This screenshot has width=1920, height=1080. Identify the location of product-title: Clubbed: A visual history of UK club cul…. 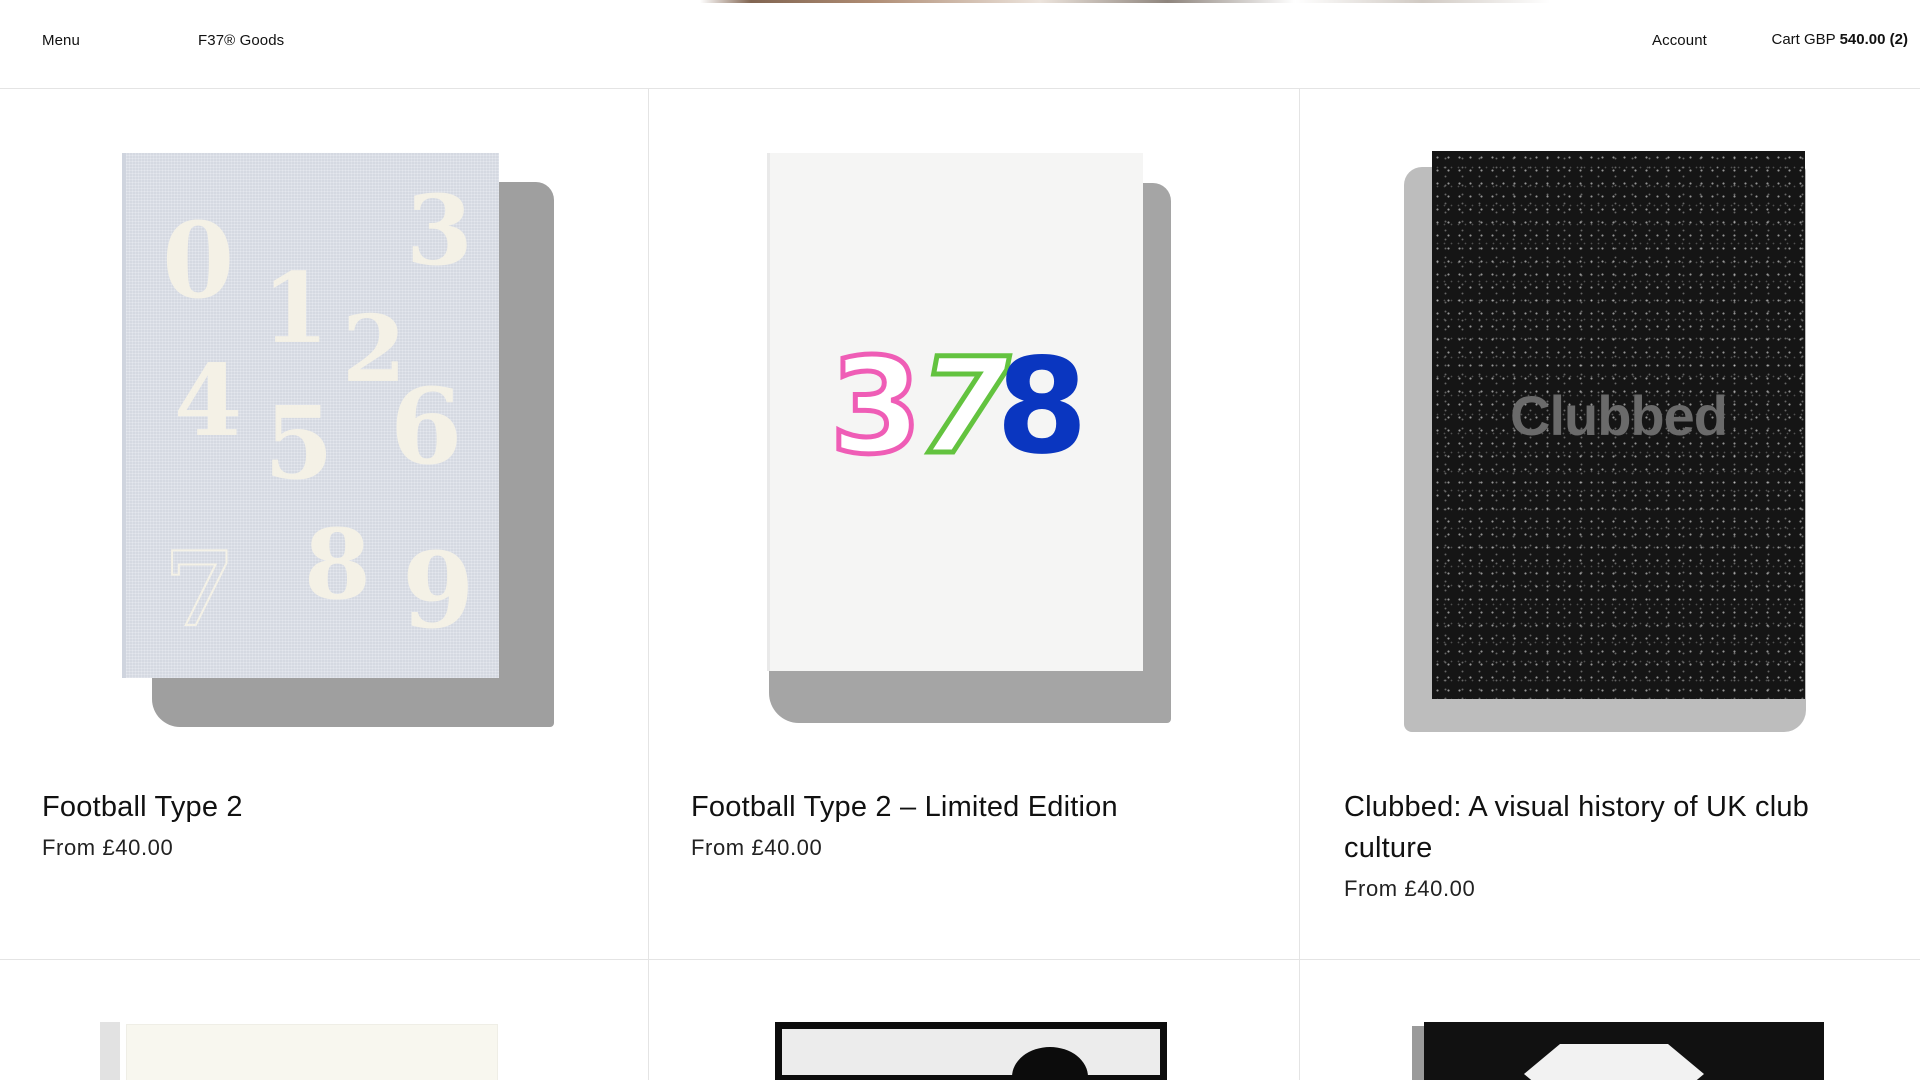
(1624, 828).